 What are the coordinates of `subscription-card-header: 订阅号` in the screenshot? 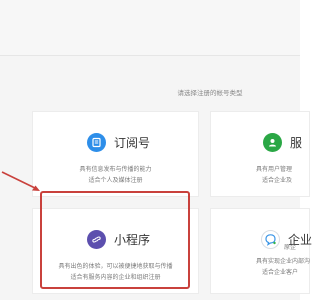 It's located at (118, 142).